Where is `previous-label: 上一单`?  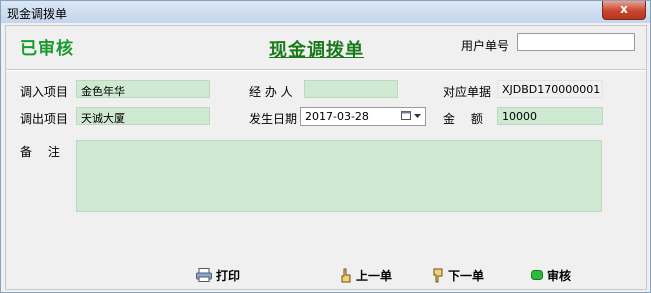
previous-label: 上一单 is located at coordinates (374, 275).